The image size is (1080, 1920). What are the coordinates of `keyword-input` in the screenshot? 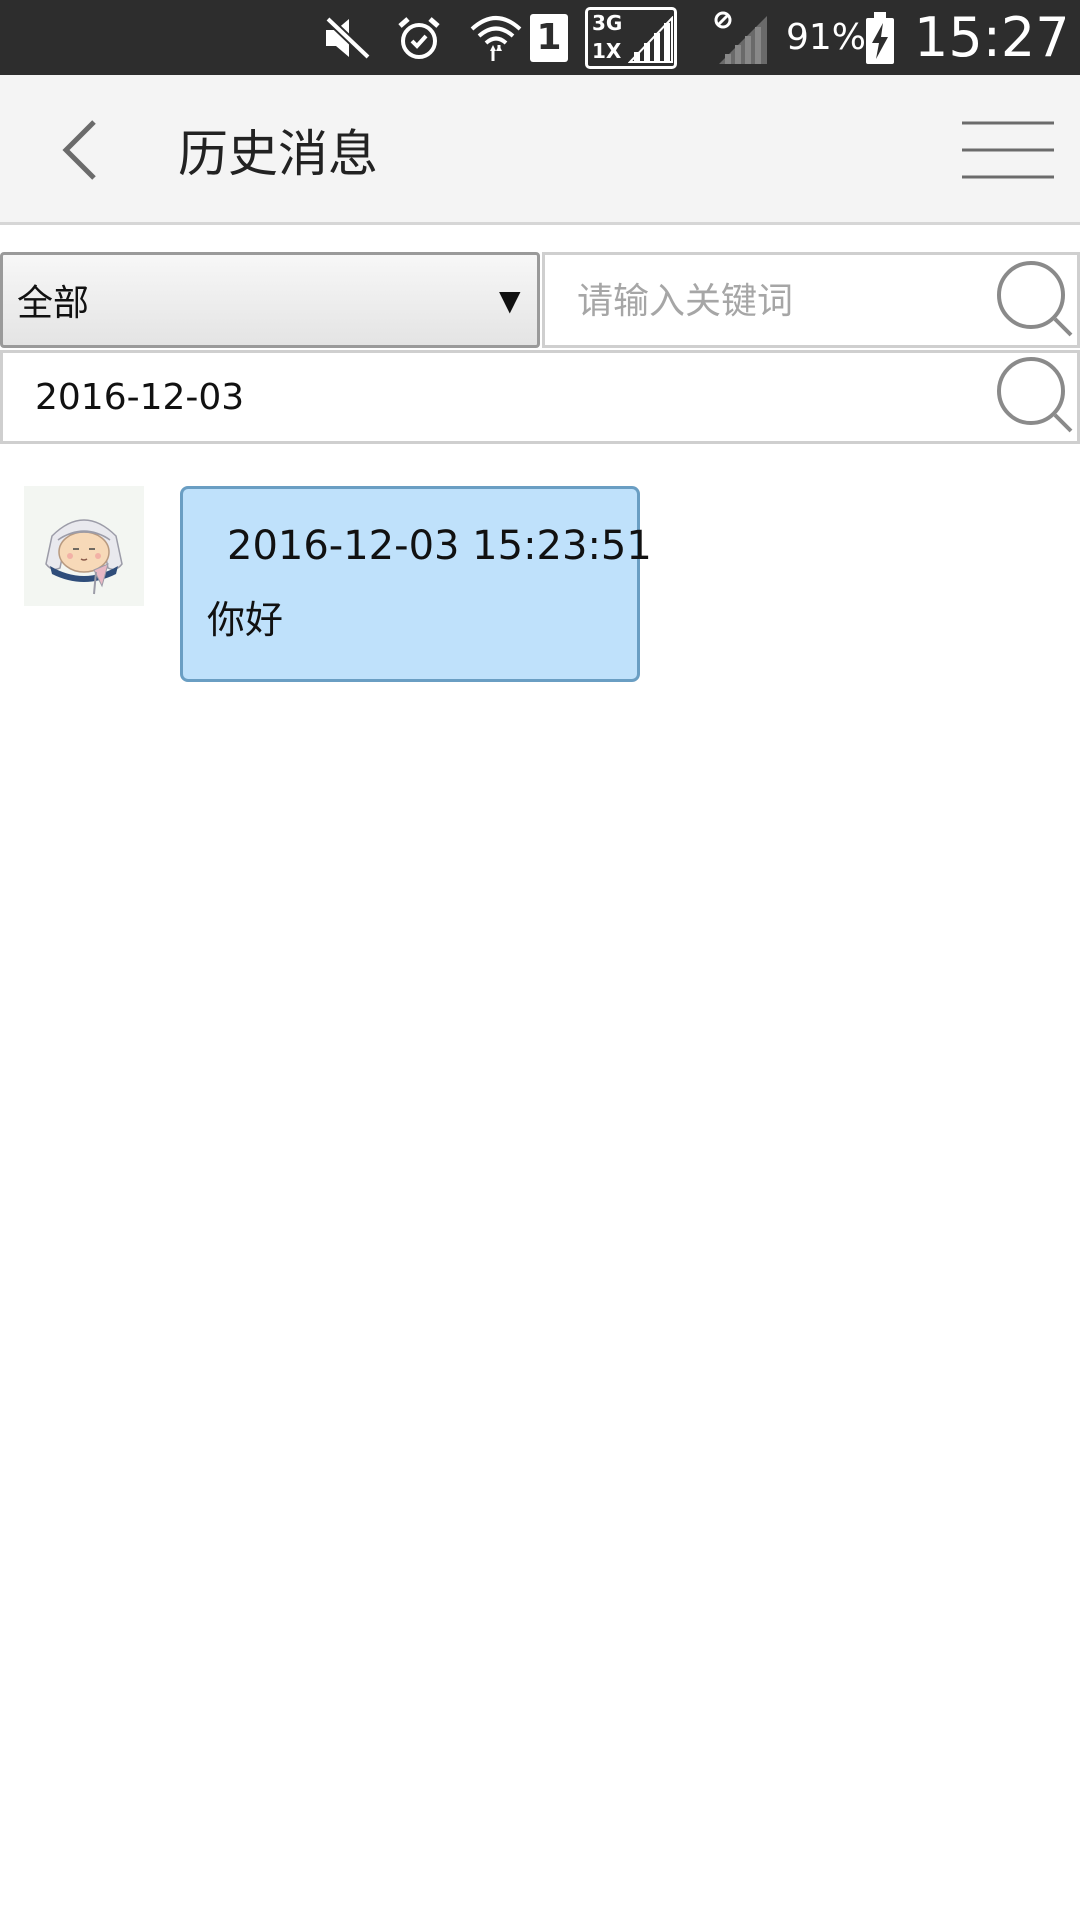 It's located at (775, 301).